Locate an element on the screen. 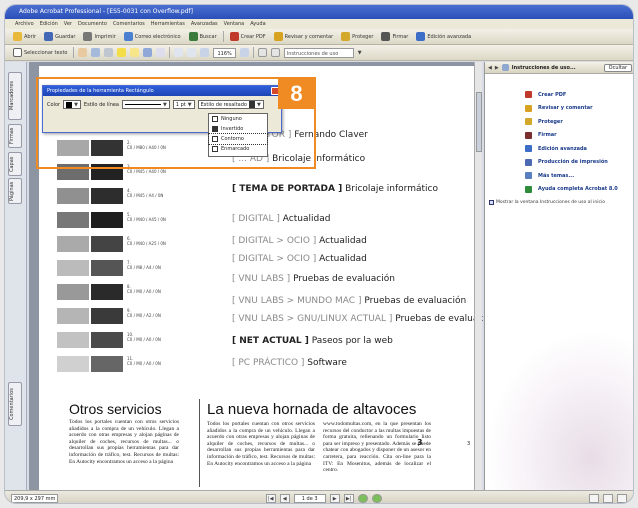 The height and width of the screenshot is (508, 638). toolbar-button-open-folder: Abrir is located at coordinates (24, 37).